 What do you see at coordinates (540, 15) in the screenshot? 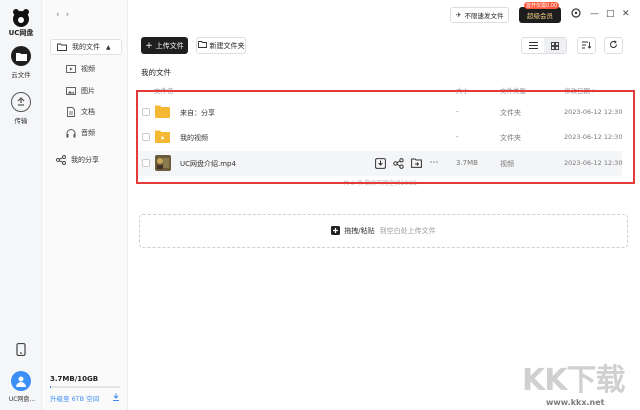
I see `vip-button: 超级会员` at bounding box center [540, 15].